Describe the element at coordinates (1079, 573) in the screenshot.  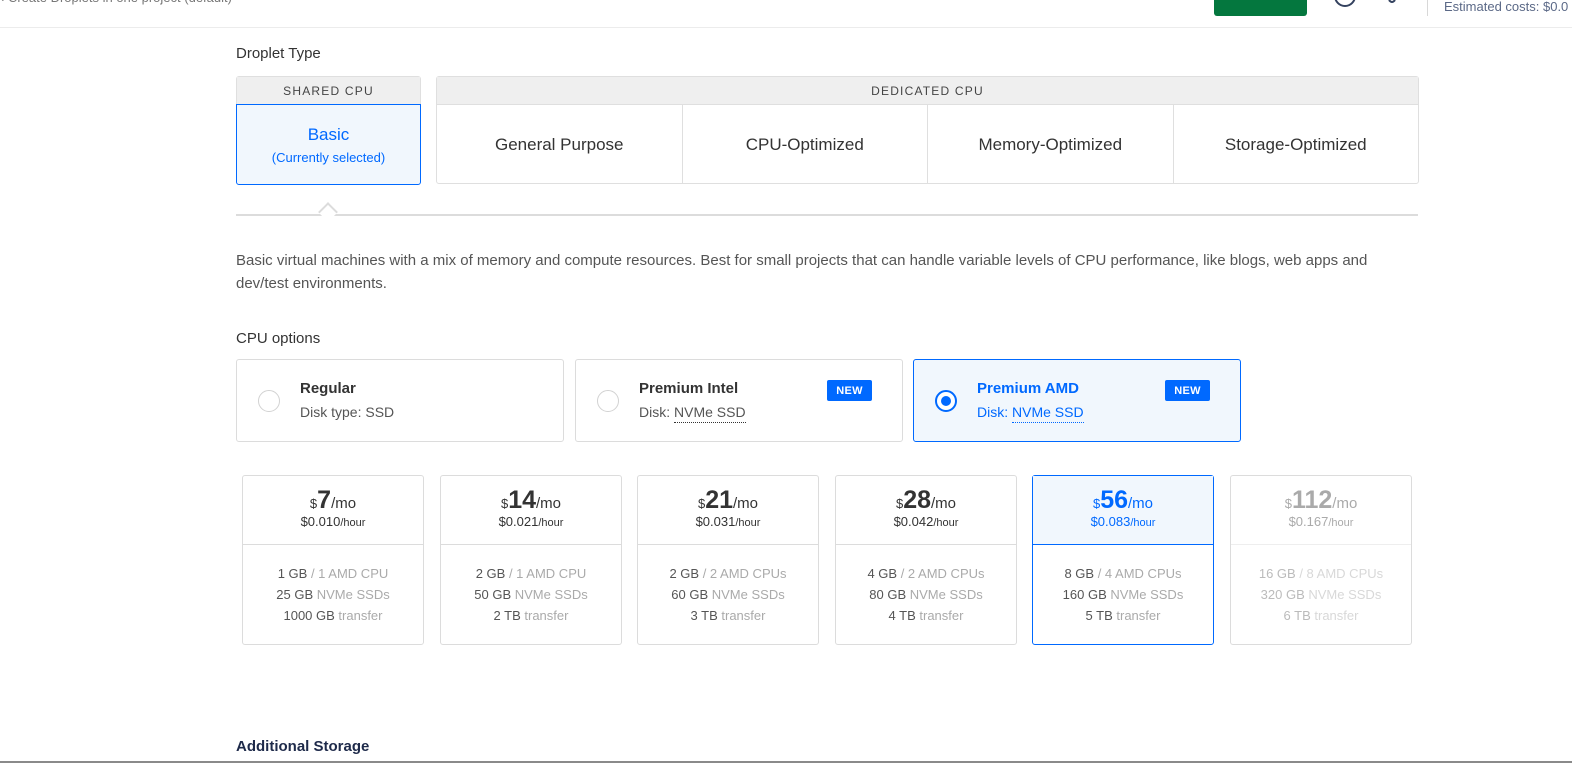
I see `memory: 8 GB` at that location.